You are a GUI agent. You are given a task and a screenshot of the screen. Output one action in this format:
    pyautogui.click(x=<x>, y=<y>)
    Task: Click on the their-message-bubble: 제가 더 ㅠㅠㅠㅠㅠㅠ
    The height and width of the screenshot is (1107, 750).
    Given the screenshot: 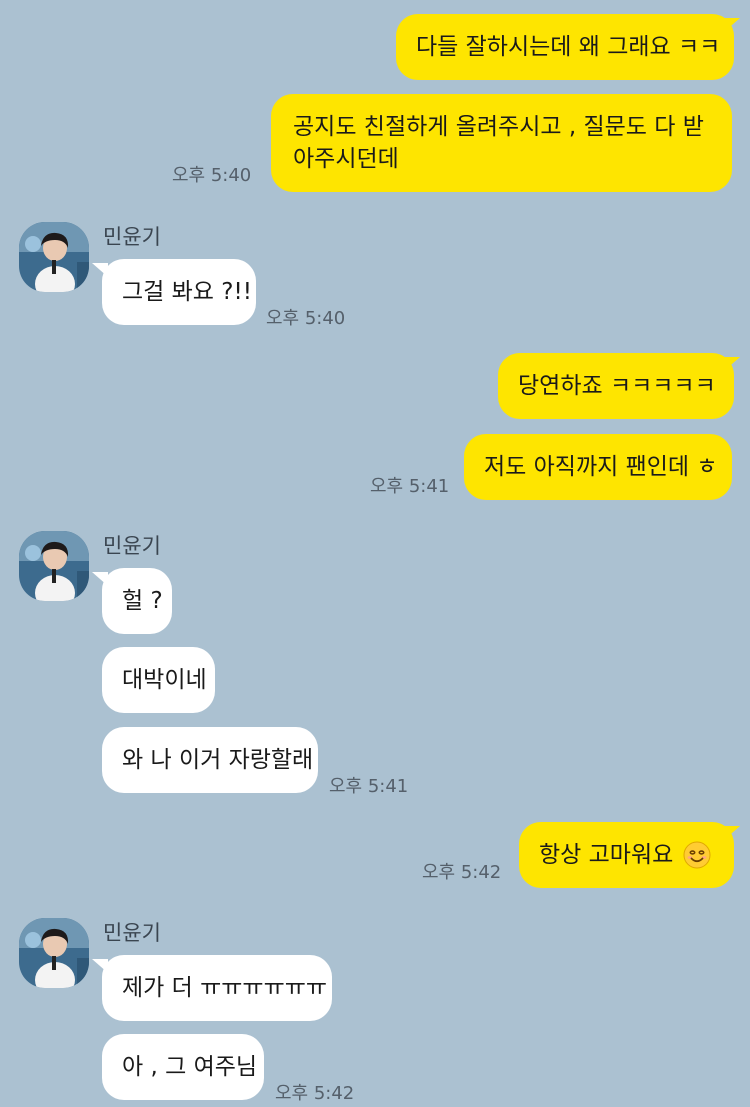 What is the action you would take?
    pyautogui.click(x=217, y=988)
    